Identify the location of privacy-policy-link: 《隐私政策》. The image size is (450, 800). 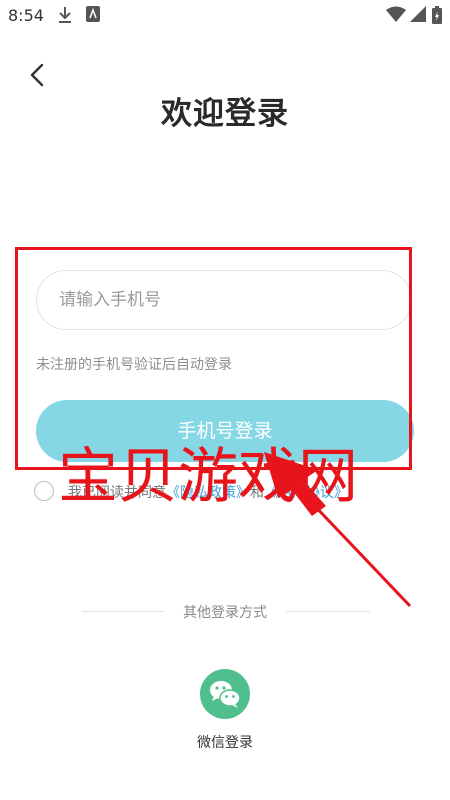
(208, 493).